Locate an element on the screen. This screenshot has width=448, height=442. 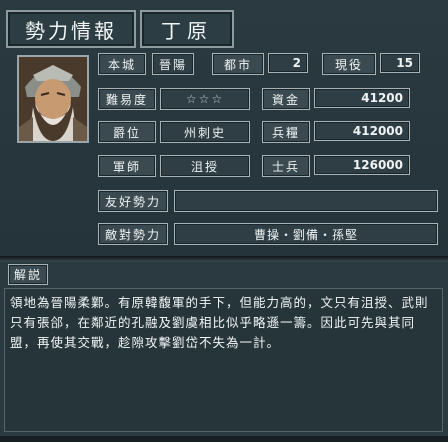
rank-label: 爵位 is located at coordinates (127, 132).